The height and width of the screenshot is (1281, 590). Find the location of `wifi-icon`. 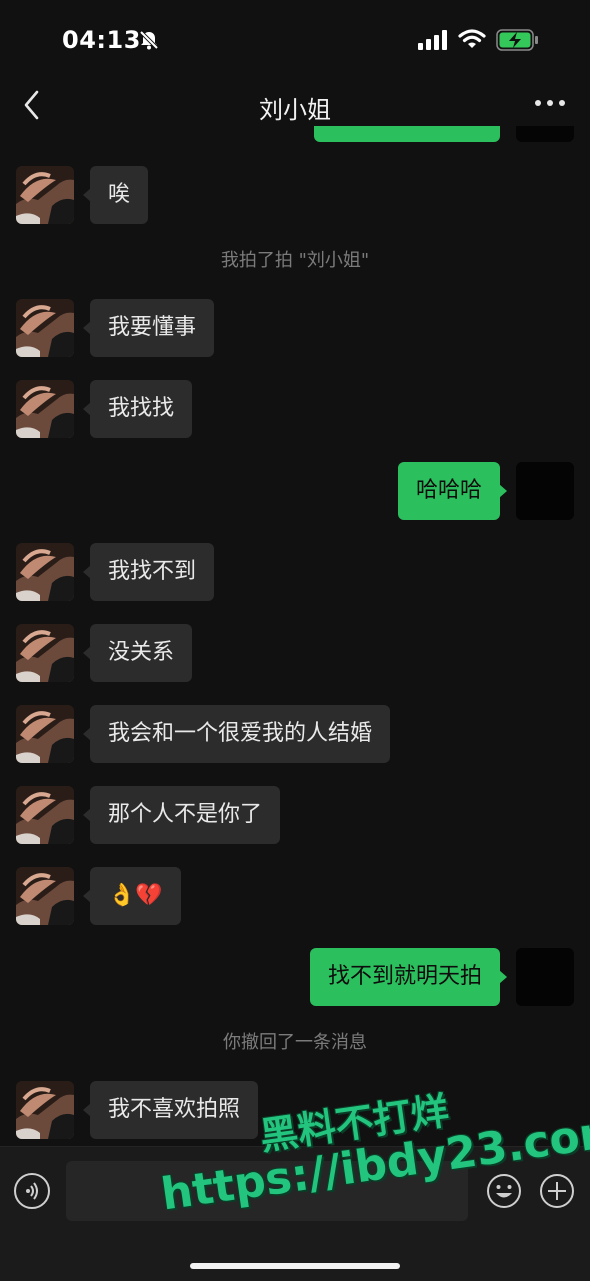

wifi-icon is located at coordinates (472, 38).